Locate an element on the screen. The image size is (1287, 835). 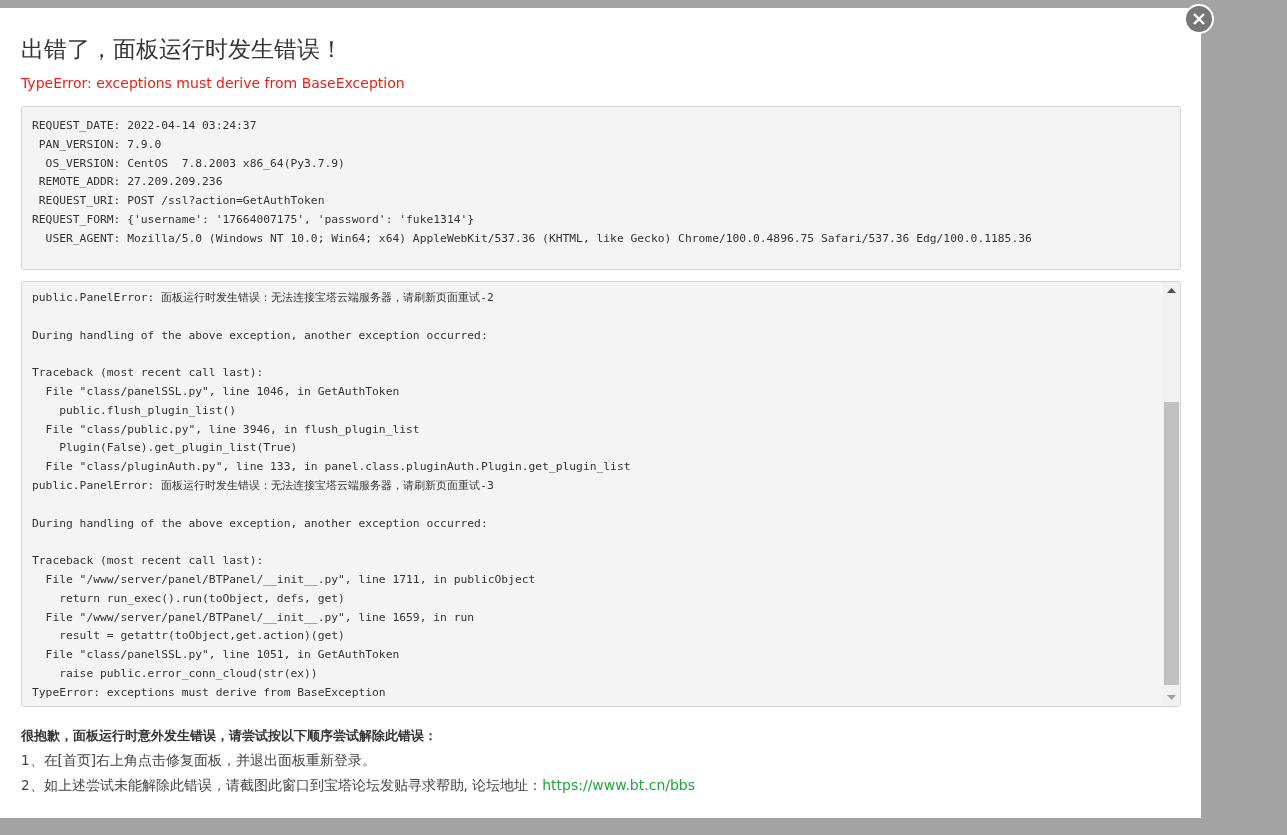
scrollbar-thumb is located at coordinates (1171, 543).